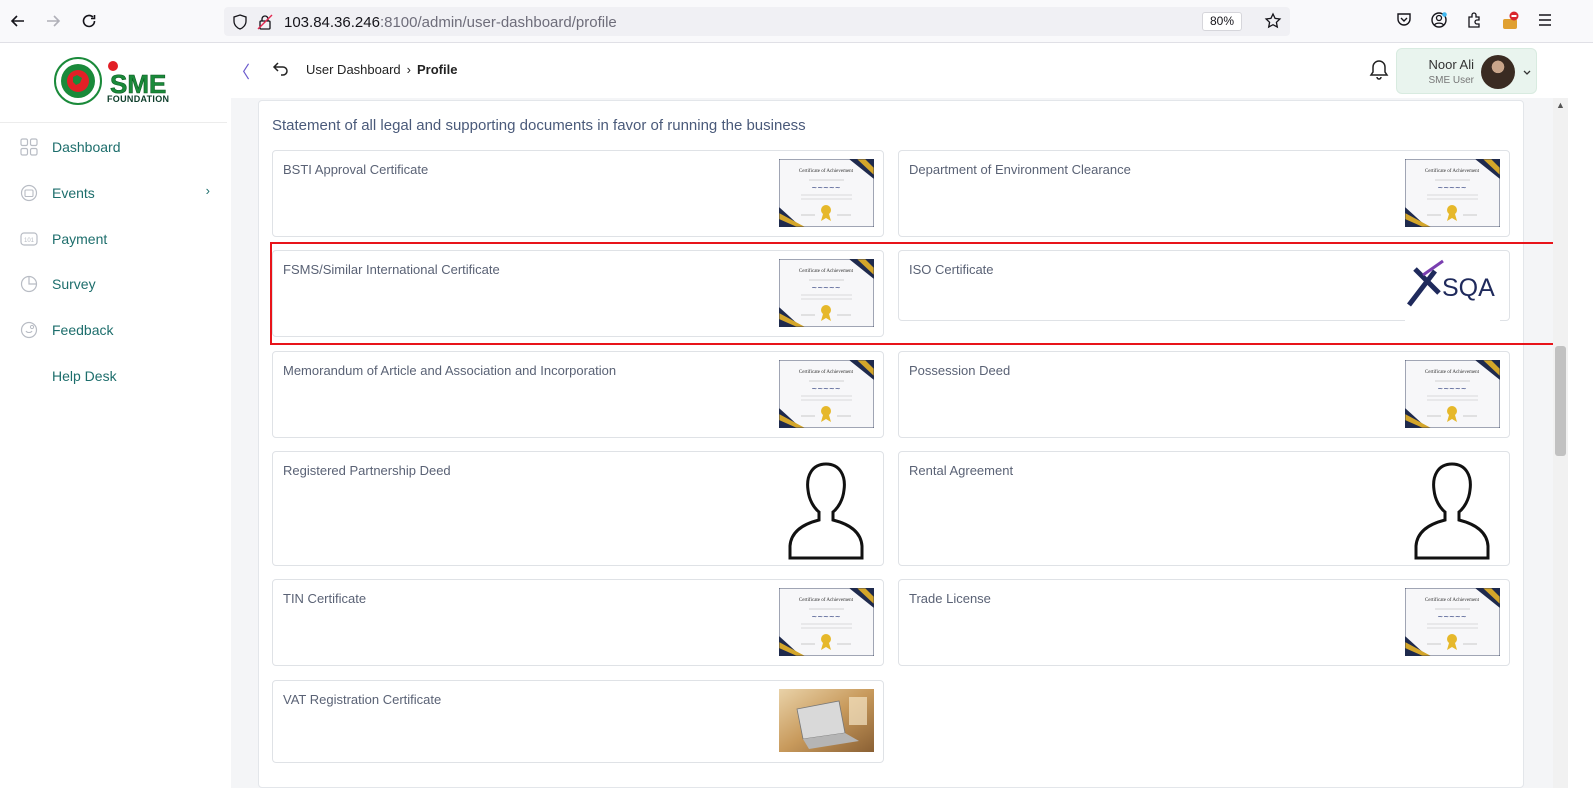  What do you see at coordinates (29, 193) in the screenshot?
I see `calendar-icon` at bounding box center [29, 193].